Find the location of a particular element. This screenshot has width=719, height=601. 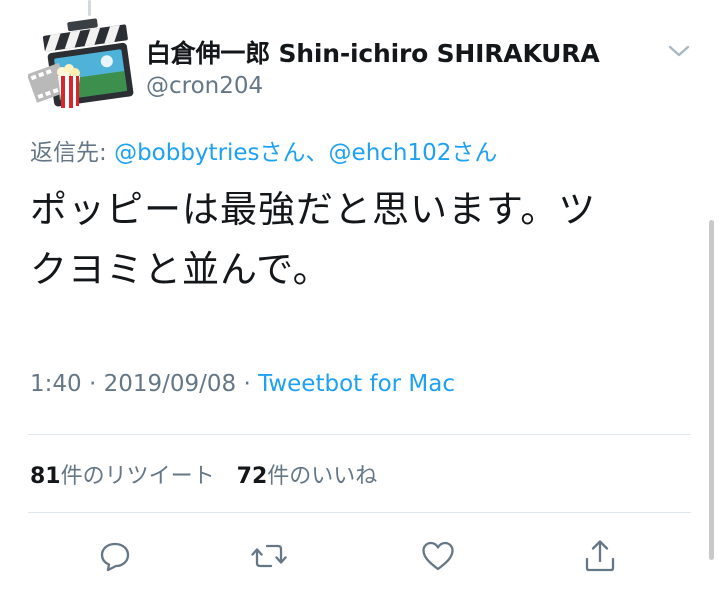

mention-suffix: さん is located at coordinates (474, 153).